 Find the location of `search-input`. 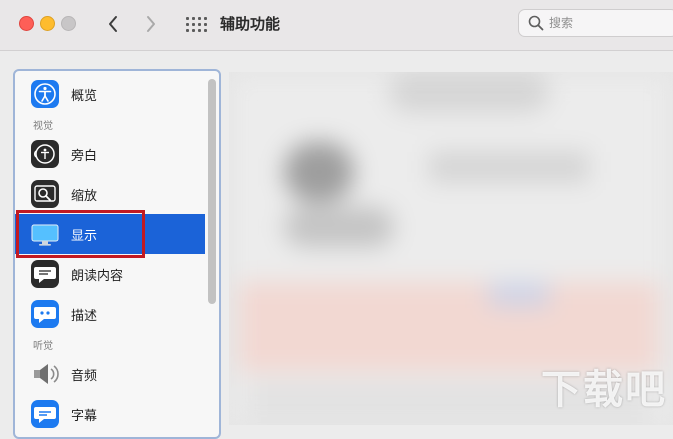

search-input is located at coordinates (609, 23).